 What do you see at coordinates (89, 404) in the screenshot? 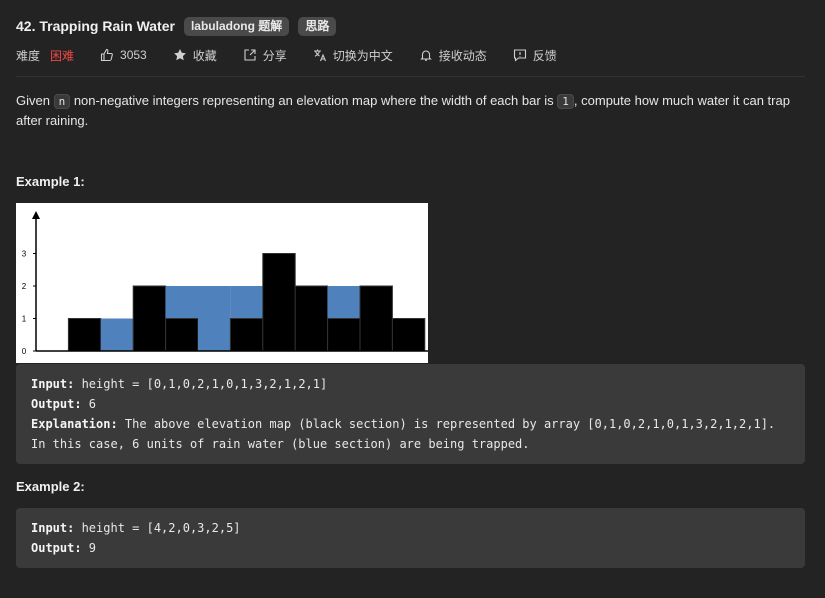
I see `example1-output-value: 6` at bounding box center [89, 404].